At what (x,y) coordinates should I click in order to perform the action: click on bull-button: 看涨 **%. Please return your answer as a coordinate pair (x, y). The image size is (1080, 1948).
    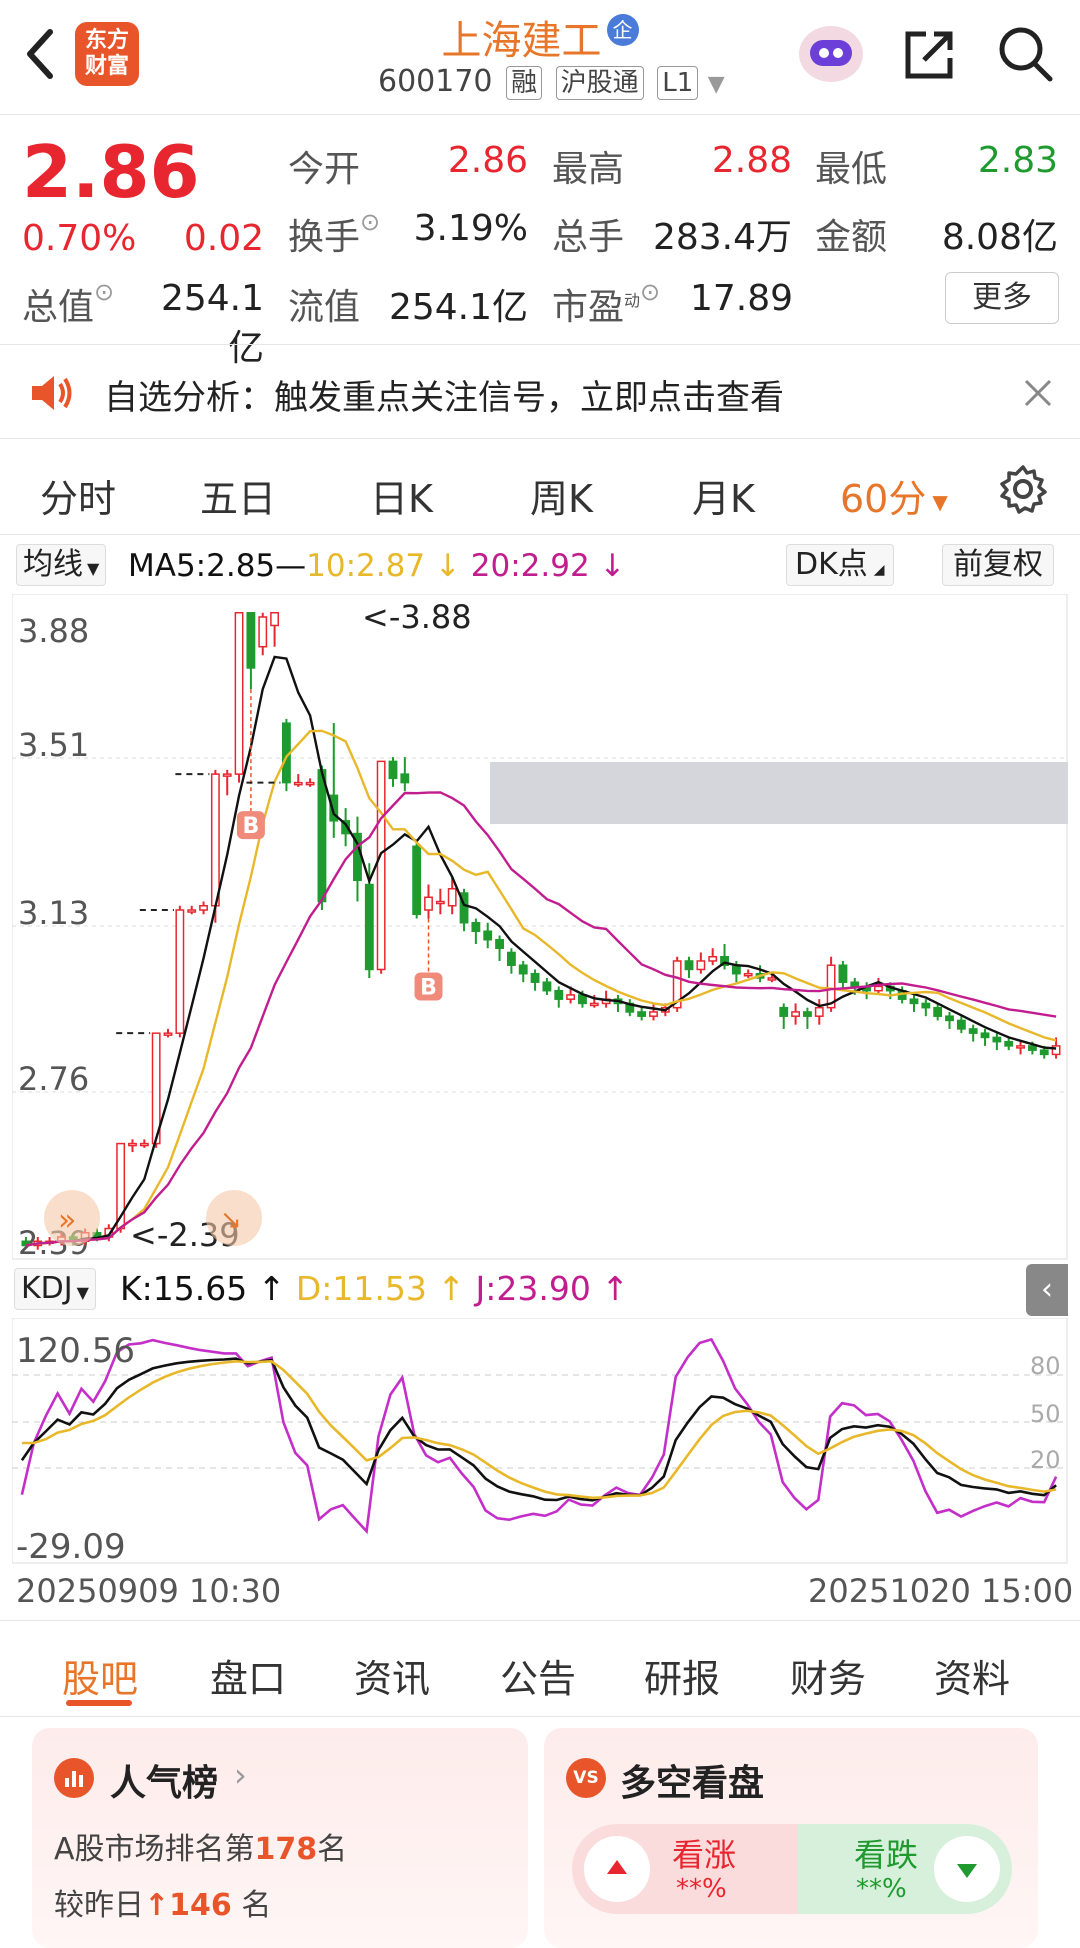
    Looking at the image, I should click on (685, 1869).